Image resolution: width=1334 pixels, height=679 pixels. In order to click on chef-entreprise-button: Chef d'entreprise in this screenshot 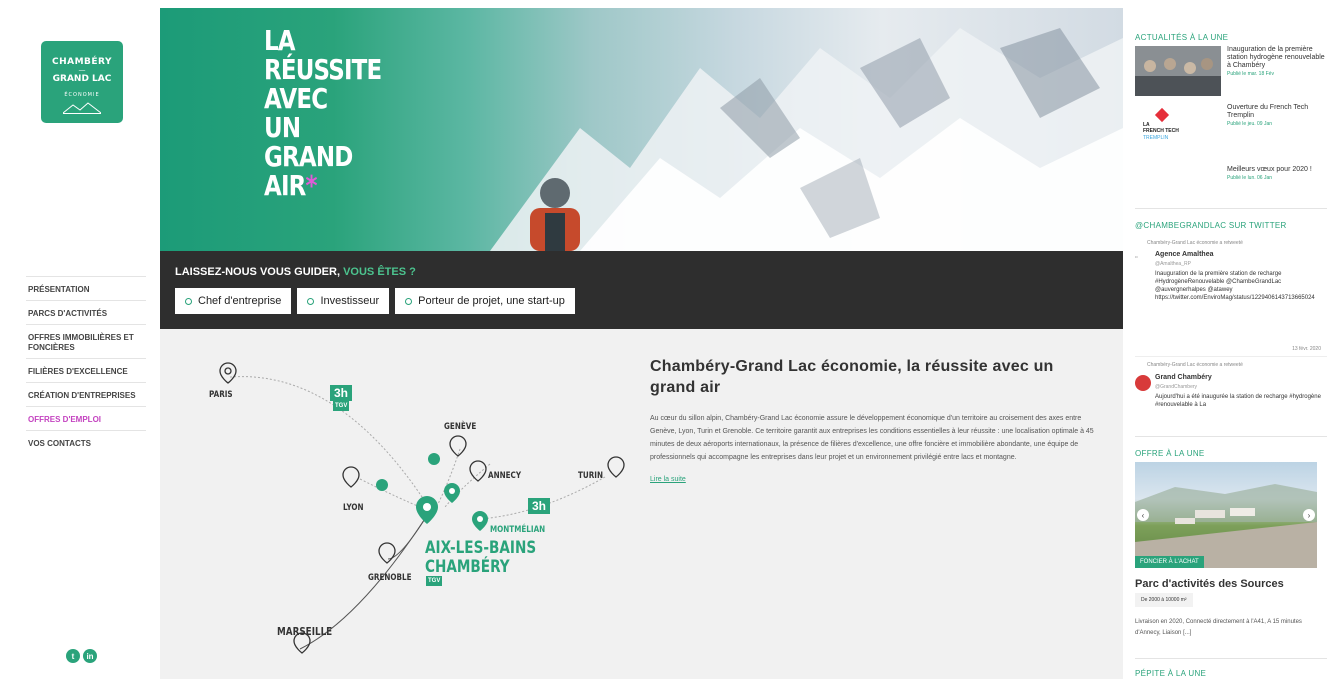, I will do `click(233, 301)`.